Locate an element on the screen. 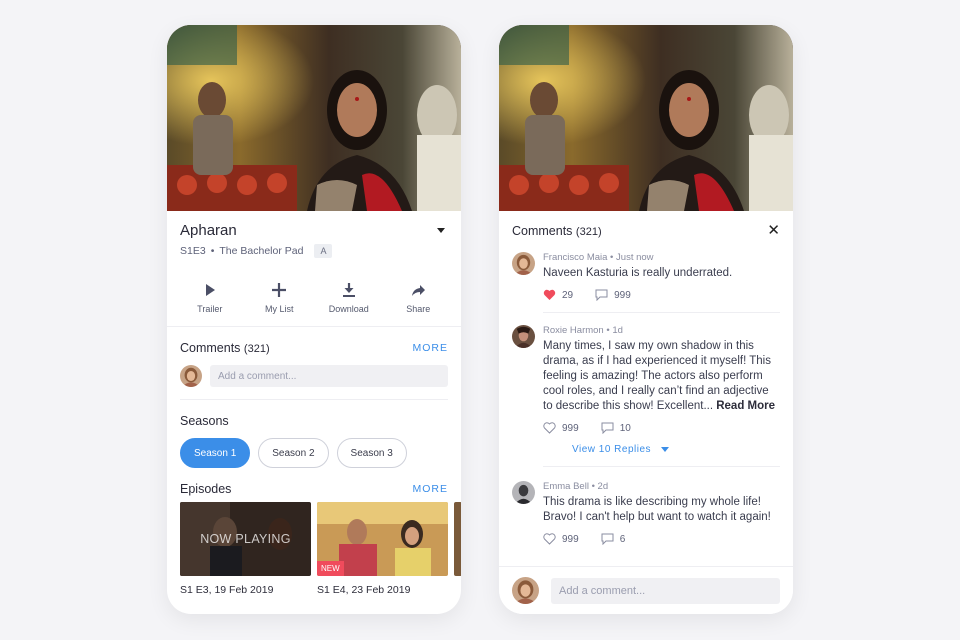 The height and width of the screenshot is (640, 960). comments-panel-heading: Comments (321) is located at coordinates (557, 231).